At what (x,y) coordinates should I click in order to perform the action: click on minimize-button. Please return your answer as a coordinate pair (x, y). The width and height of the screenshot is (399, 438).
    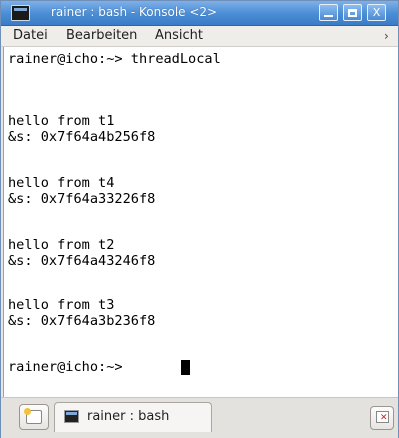
    Looking at the image, I should click on (328, 12).